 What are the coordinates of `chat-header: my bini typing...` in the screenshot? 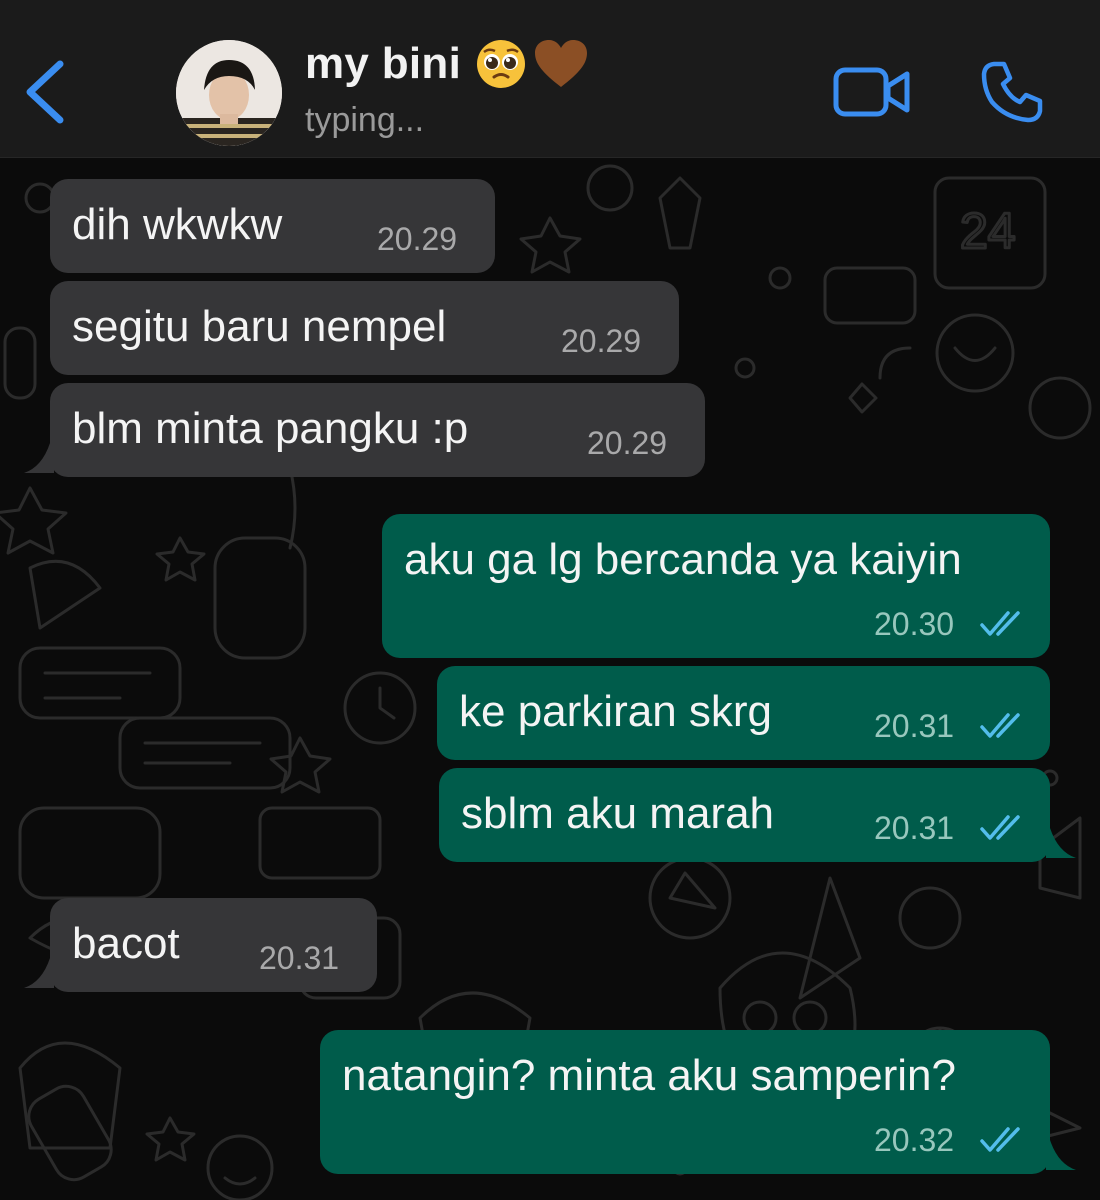 It's located at (550, 79).